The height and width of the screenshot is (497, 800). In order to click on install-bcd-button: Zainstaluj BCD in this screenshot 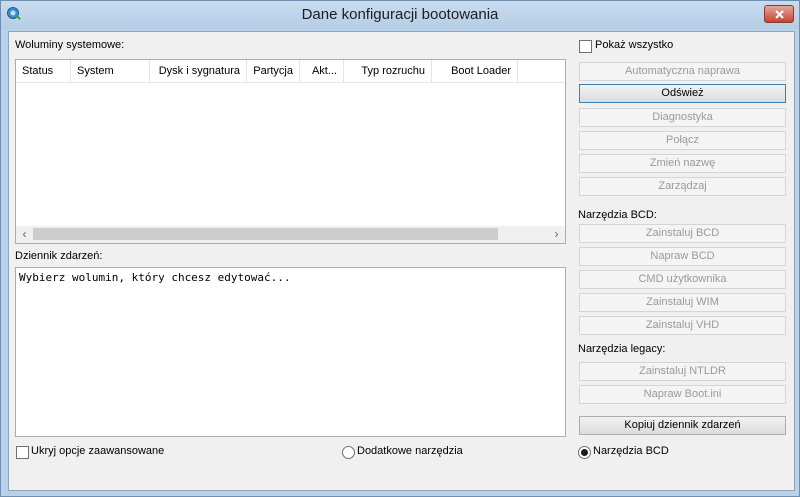, I will do `click(682, 233)`.